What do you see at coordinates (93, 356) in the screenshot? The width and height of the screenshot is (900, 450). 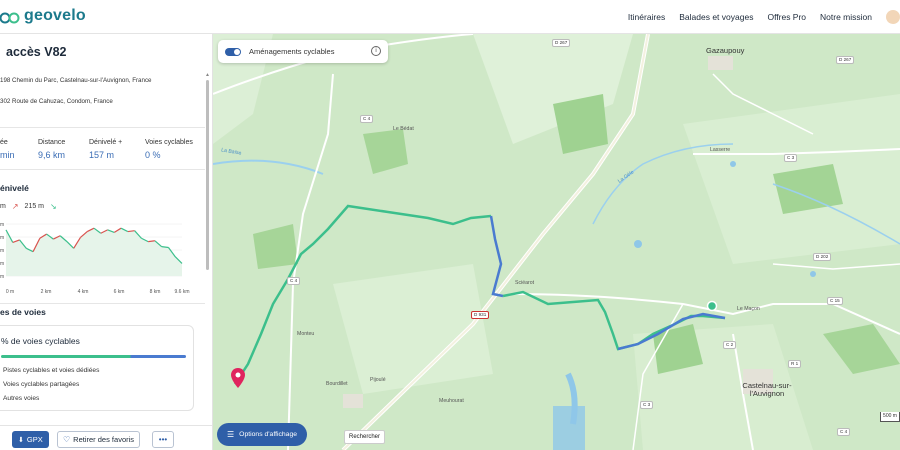 I see `voies-progress-bar` at bounding box center [93, 356].